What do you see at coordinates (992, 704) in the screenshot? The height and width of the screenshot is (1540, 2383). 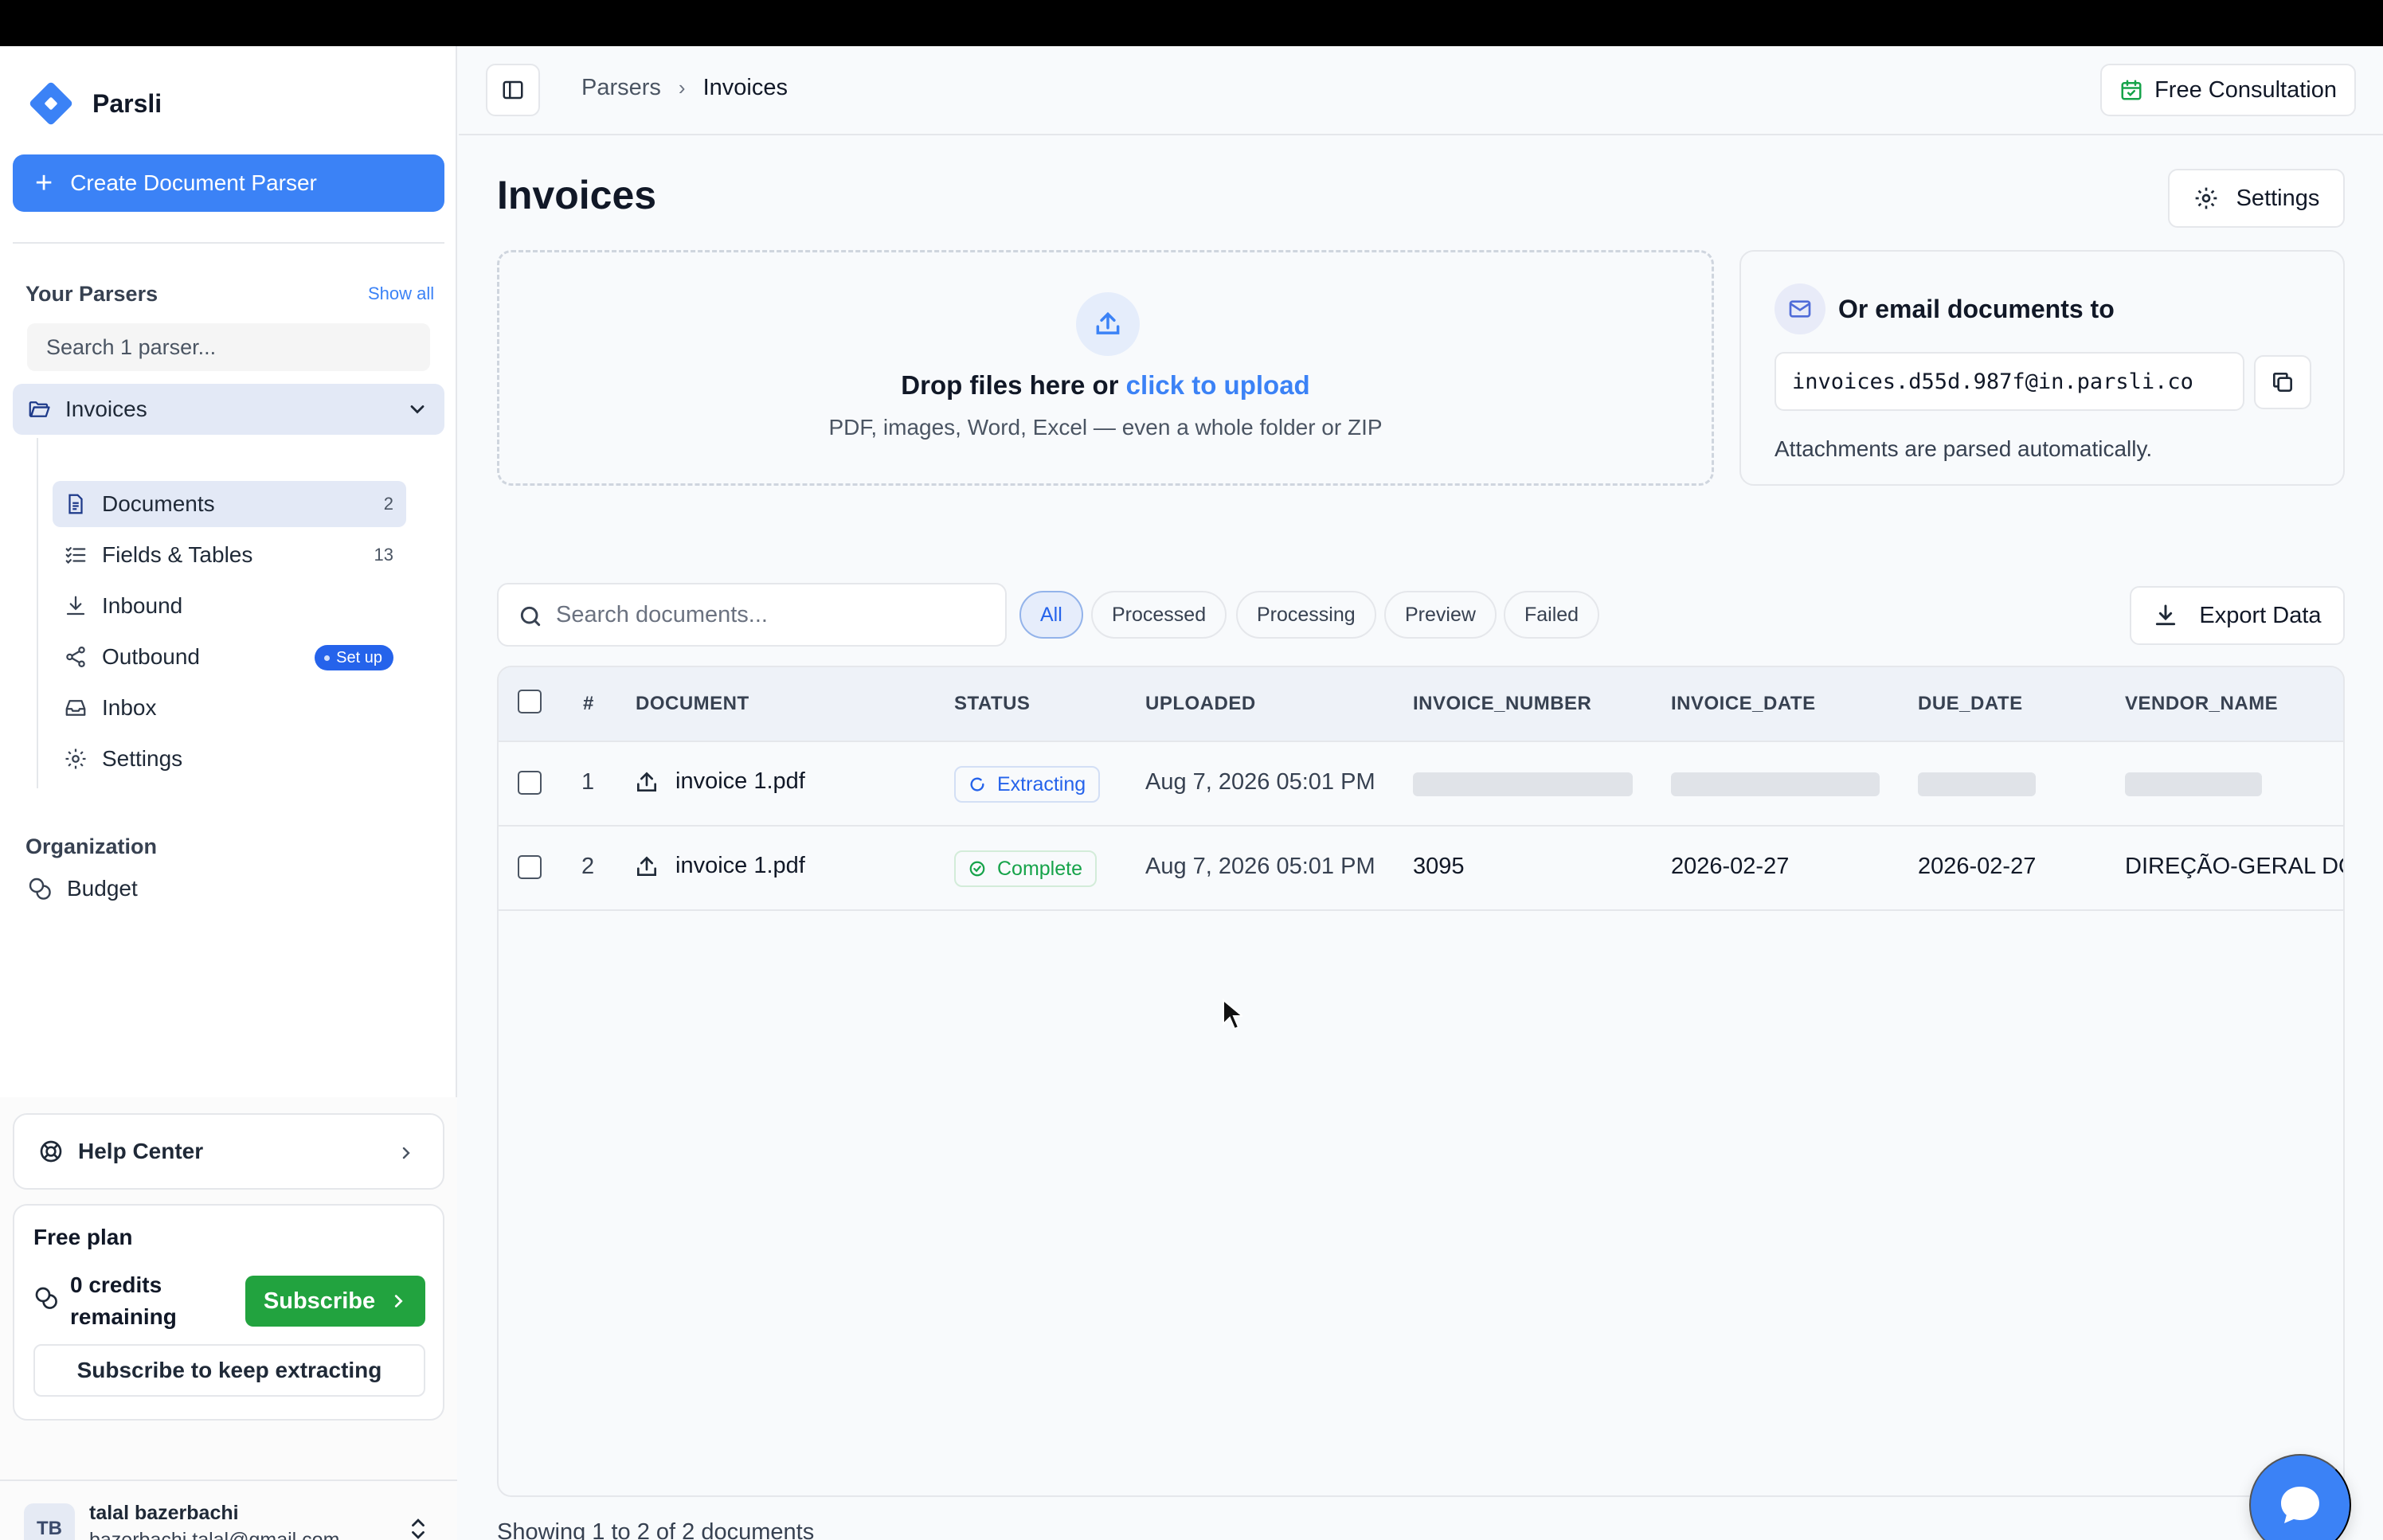 I see `column-header-status: STATUS` at bounding box center [992, 704].